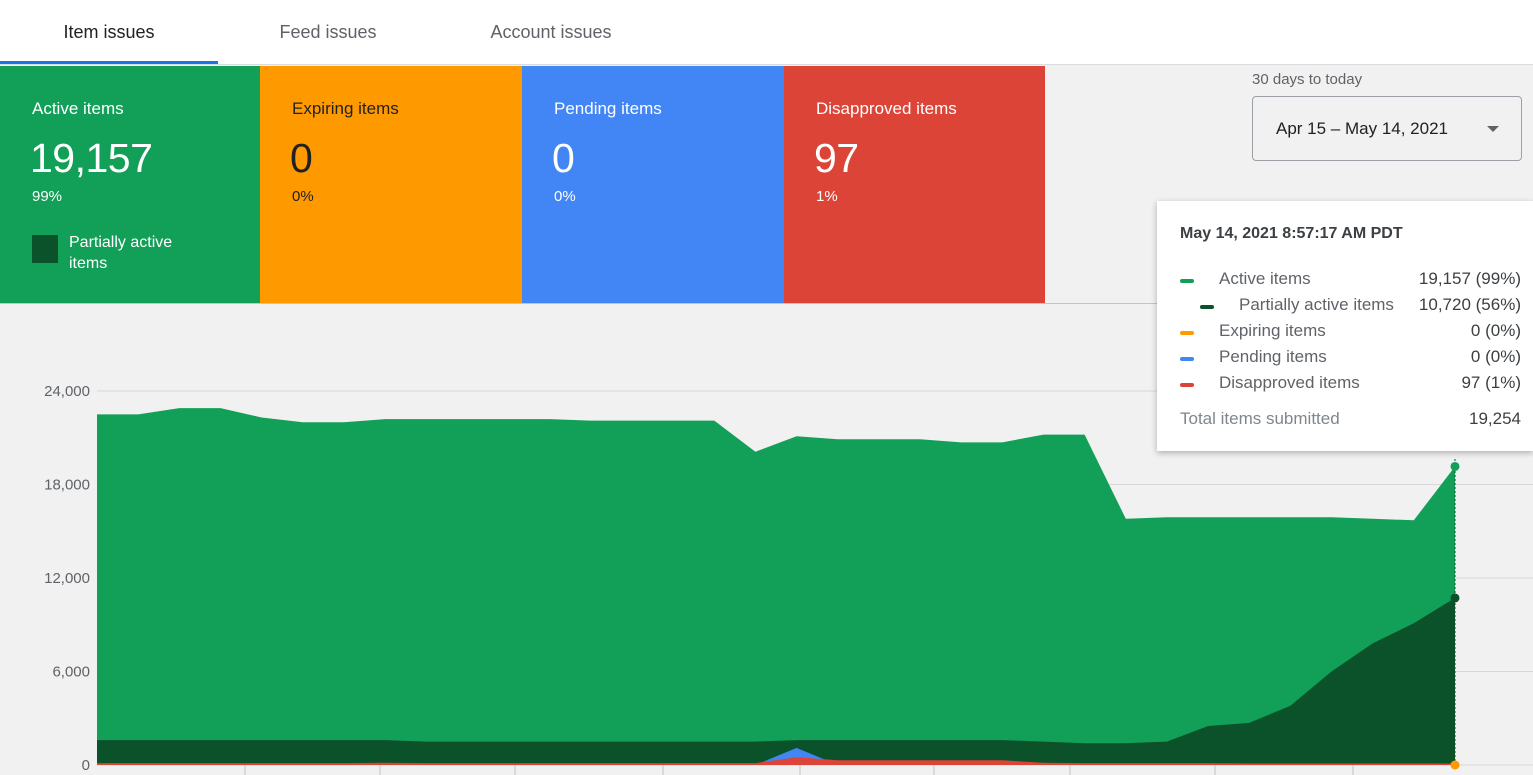 Image resolution: width=1533 pixels, height=775 pixels. I want to click on tooltip-series-value: 19,157 (99%), so click(1469, 278).